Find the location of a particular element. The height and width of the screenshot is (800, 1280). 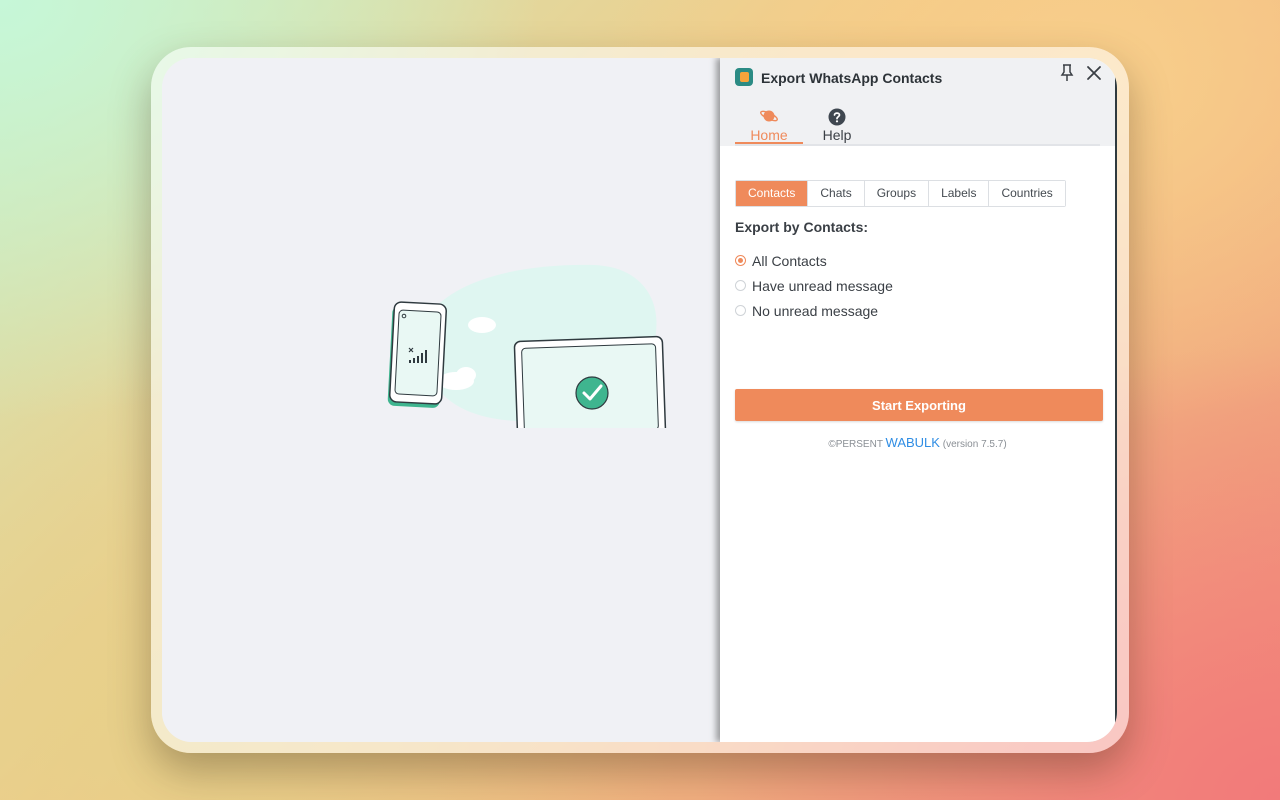

panel-title: Export WhatsApp Contacts is located at coordinates (852, 78).